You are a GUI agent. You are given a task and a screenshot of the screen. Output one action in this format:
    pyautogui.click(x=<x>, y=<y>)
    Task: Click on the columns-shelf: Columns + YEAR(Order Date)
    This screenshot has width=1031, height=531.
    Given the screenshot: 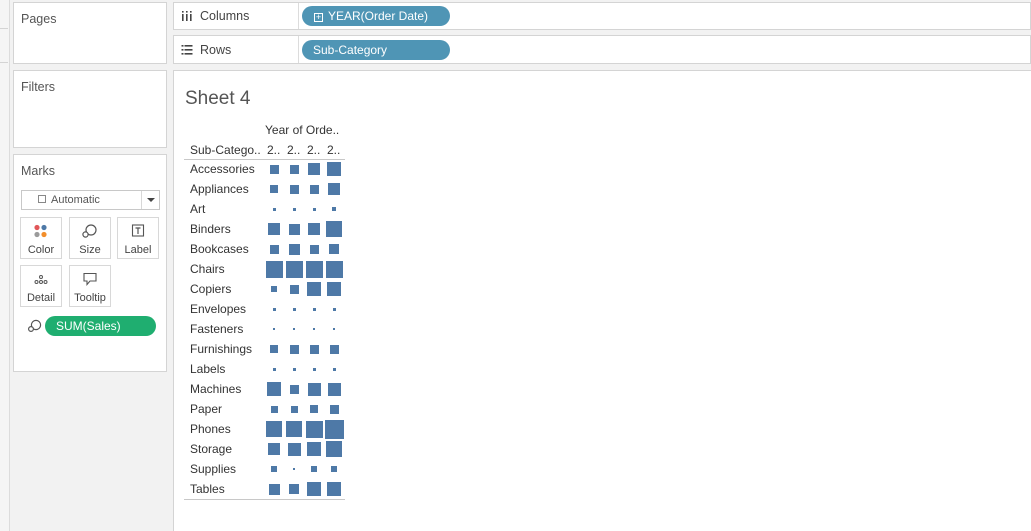 What is the action you would take?
    pyautogui.click(x=602, y=16)
    